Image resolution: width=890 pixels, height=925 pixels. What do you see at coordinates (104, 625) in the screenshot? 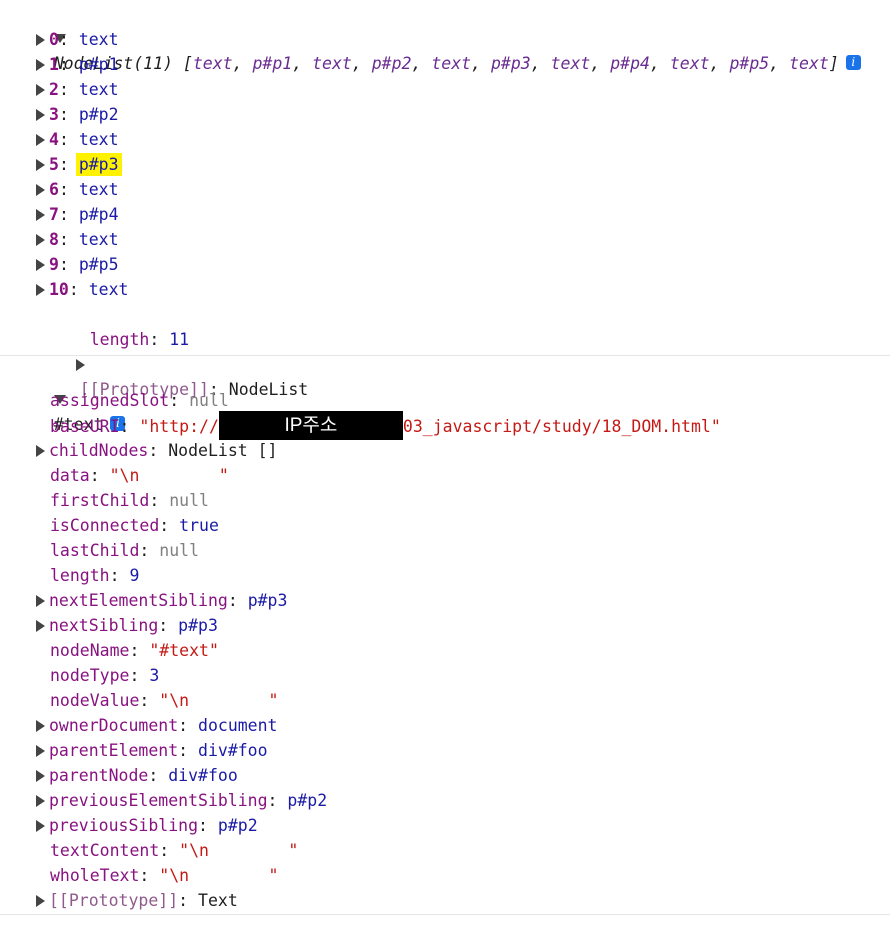
I see `property-key: nextSibling` at bounding box center [104, 625].